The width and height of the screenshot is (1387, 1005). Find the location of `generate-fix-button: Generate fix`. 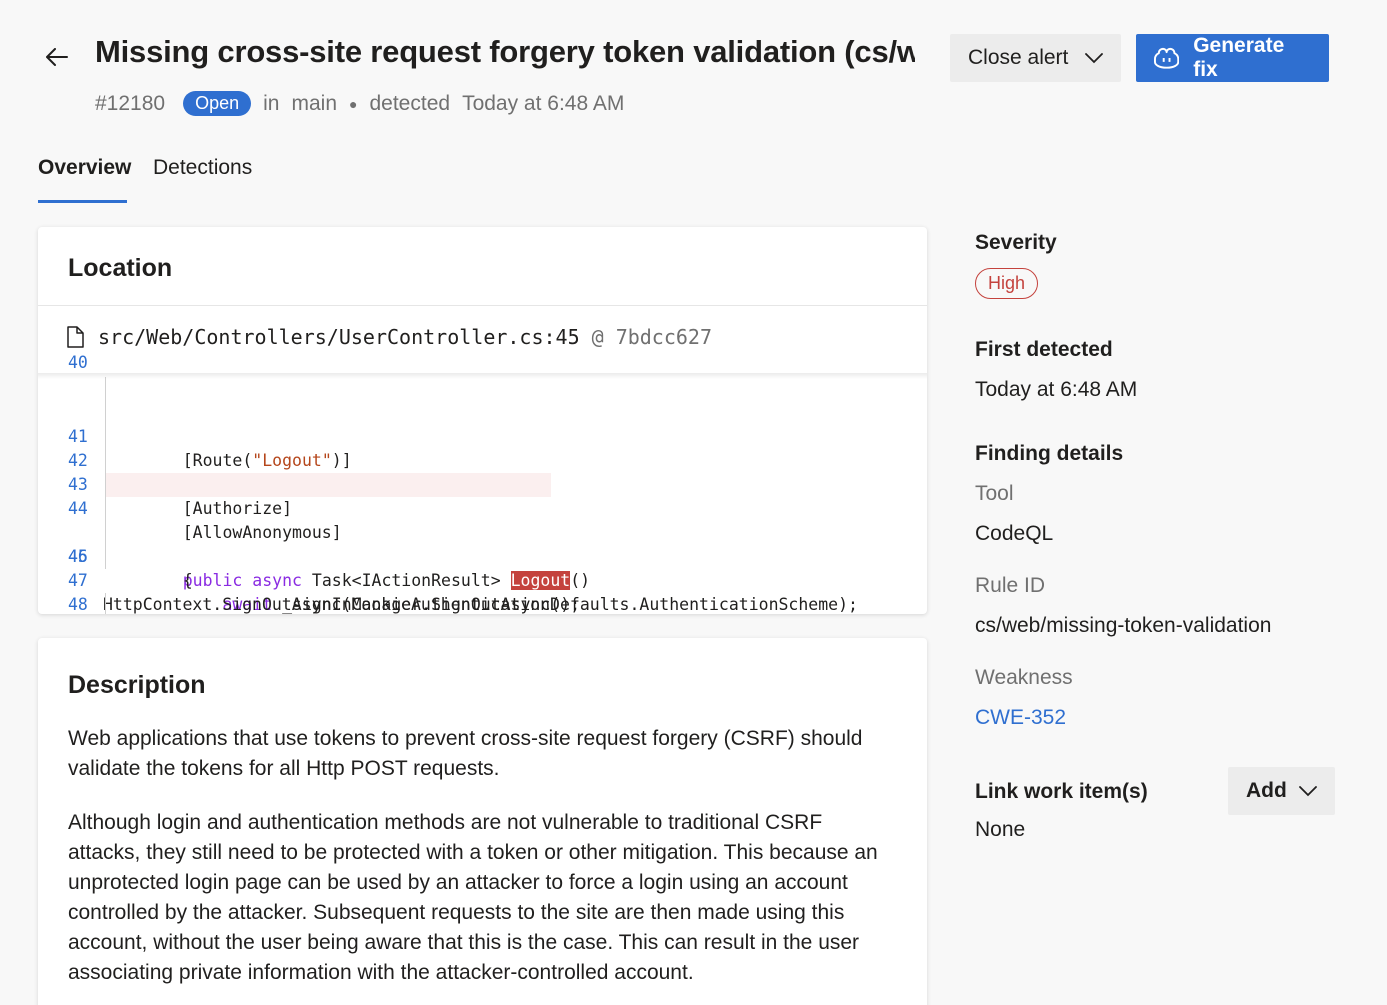

generate-fix-button: Generate fix is located at coordinates (1232, 58).